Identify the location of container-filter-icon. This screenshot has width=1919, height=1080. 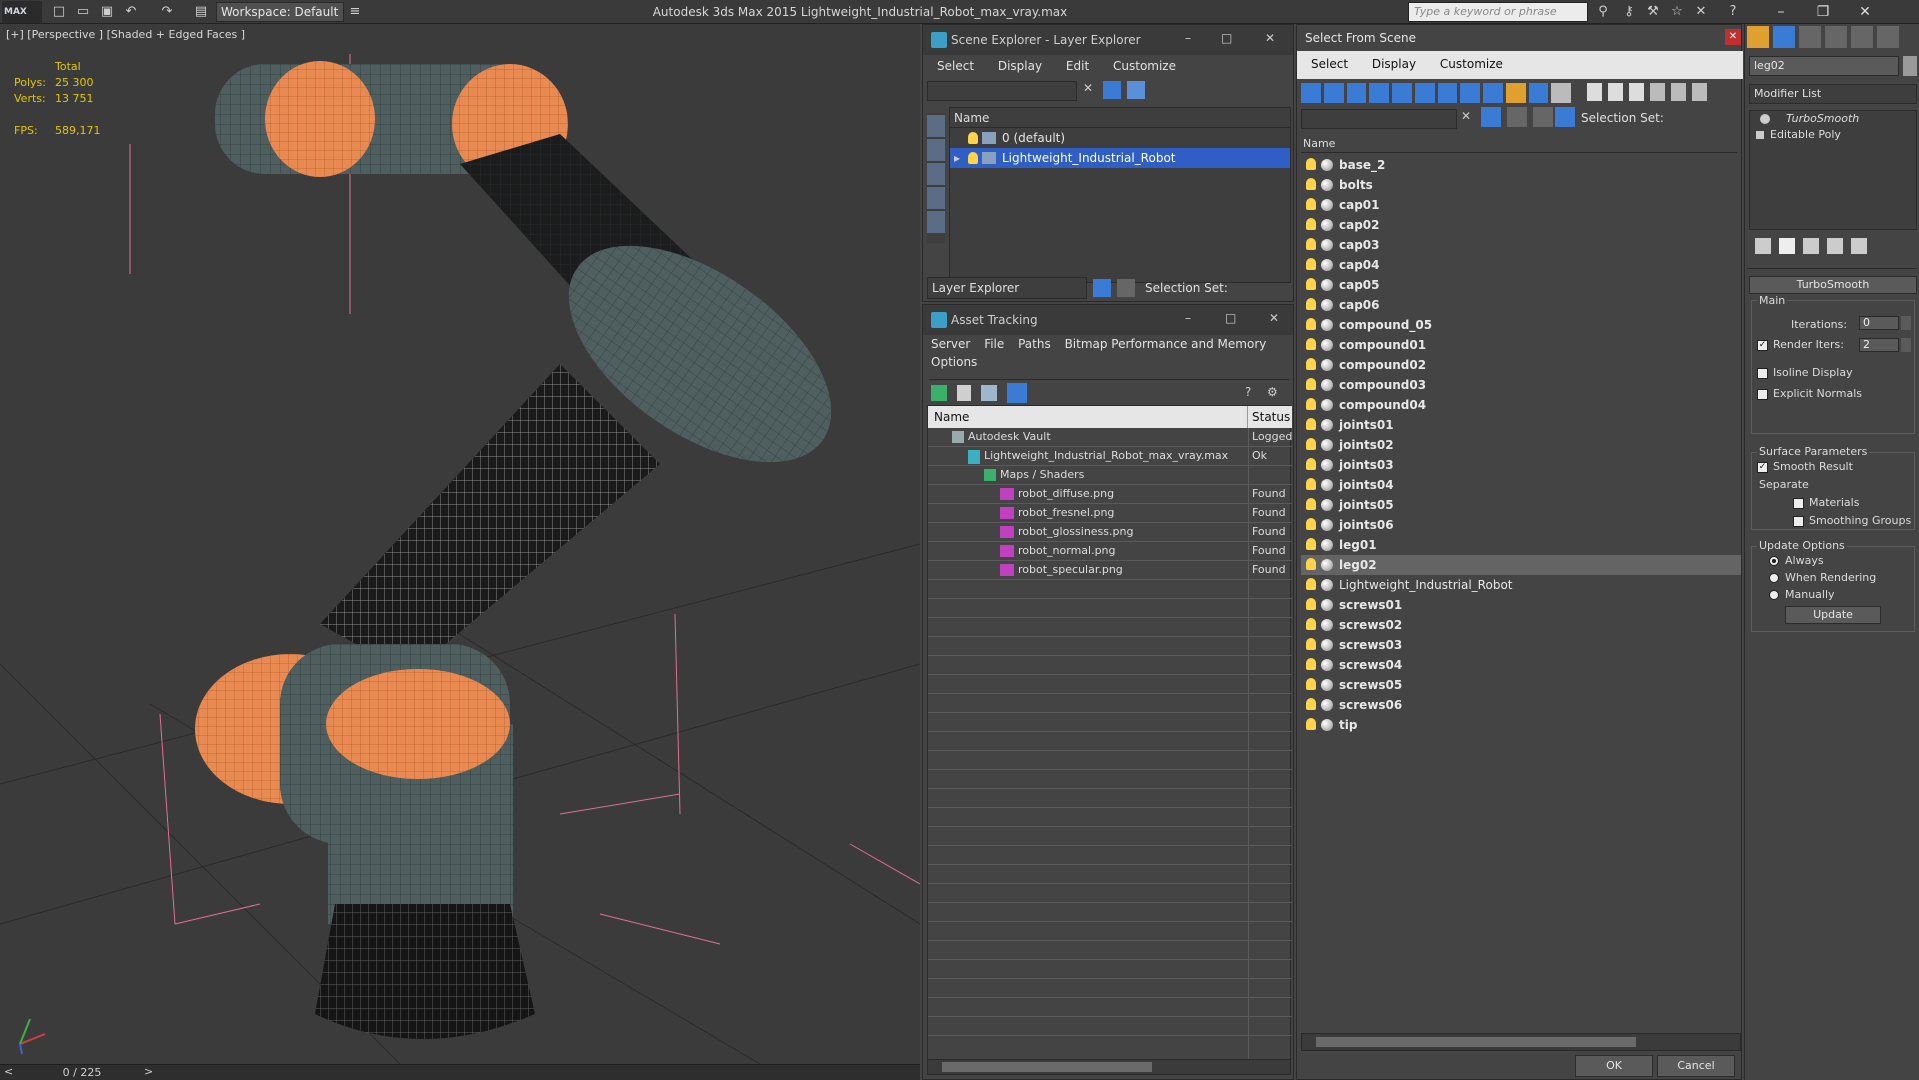
(1515, 93).